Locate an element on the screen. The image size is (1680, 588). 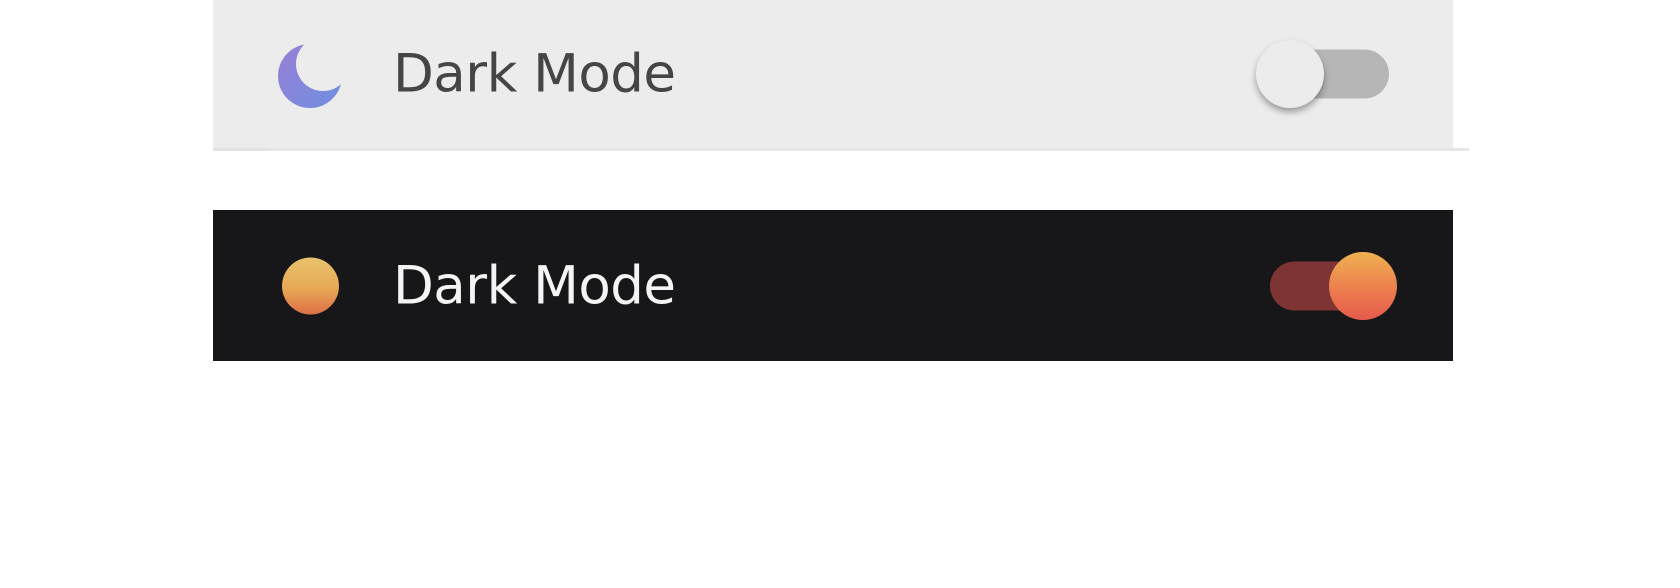
dark-mode-toggle-on is located at coordinates (1331, 286).